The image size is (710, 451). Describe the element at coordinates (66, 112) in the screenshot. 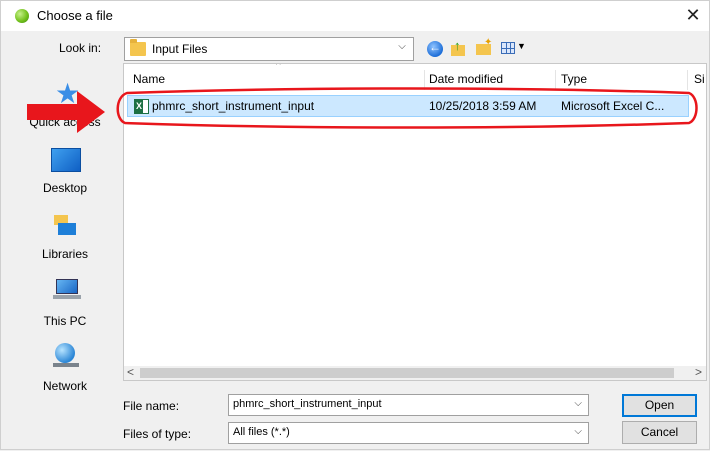

I see `red-arrow-icon` at that location.